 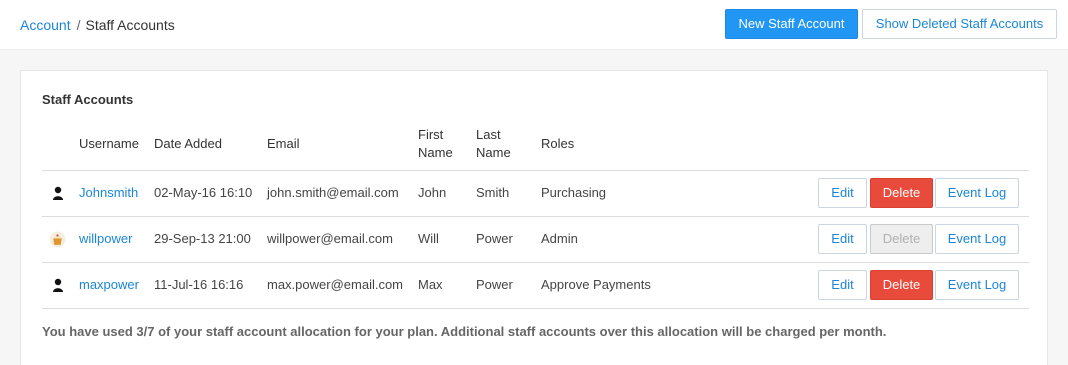 I want to click on email: willpower@email.com, so click(x=330, y=238).